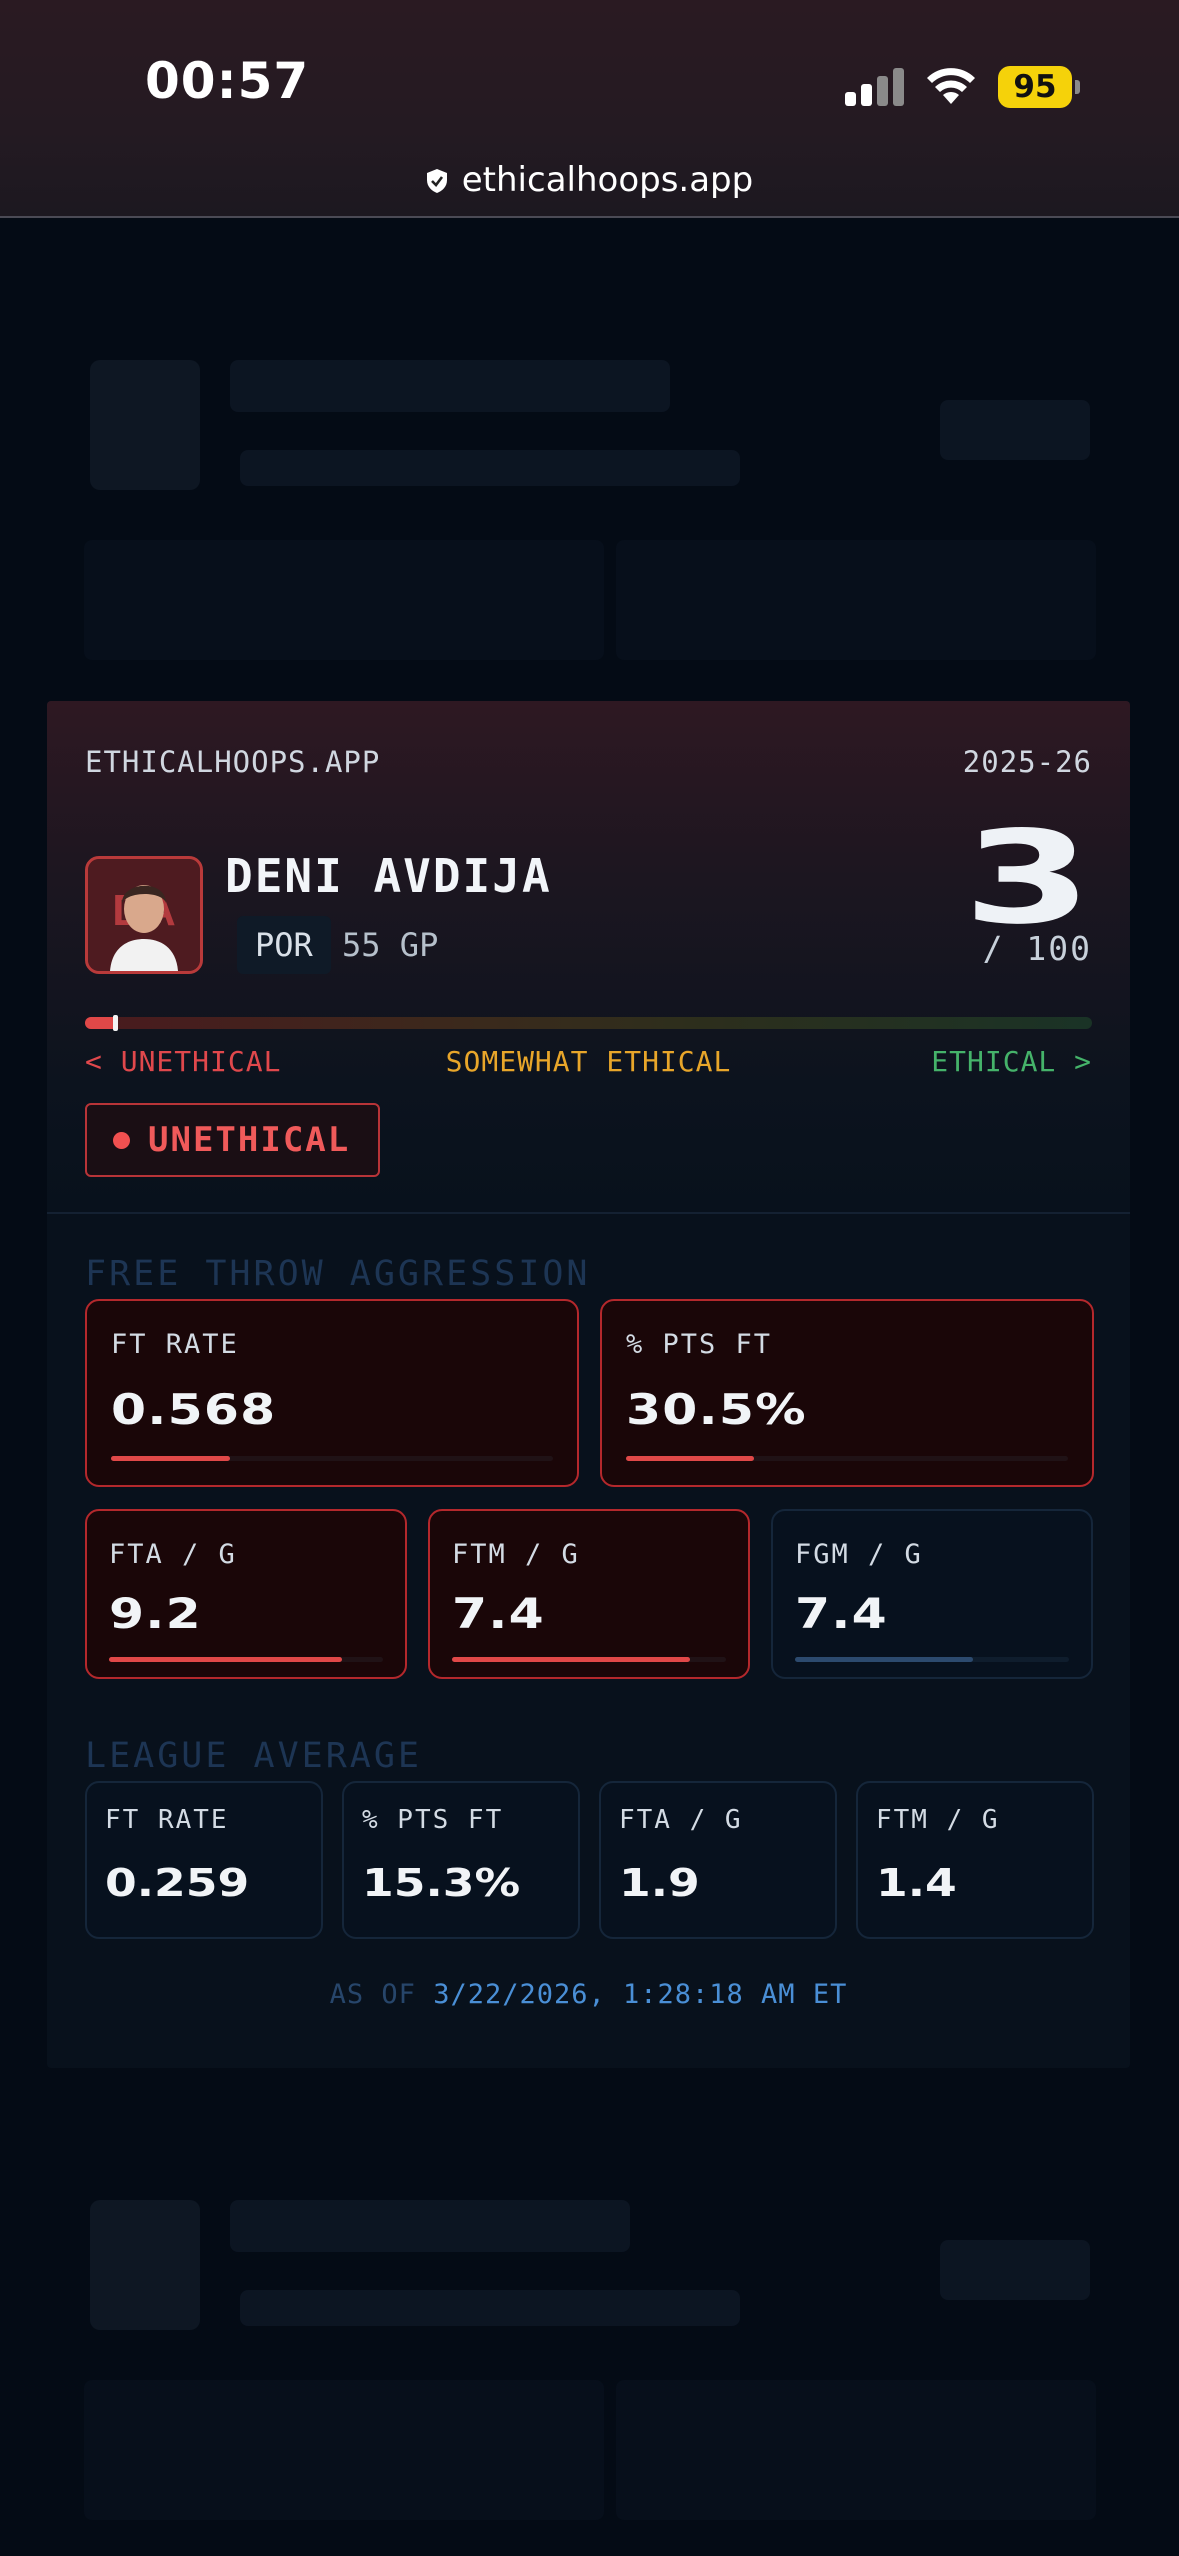 This screenshot has height=2556, width=1179. What do you see at coordinates (1035, 87) in the screenshot?
I see `battery-indicator: 95` at bounding box center [1035, 87].